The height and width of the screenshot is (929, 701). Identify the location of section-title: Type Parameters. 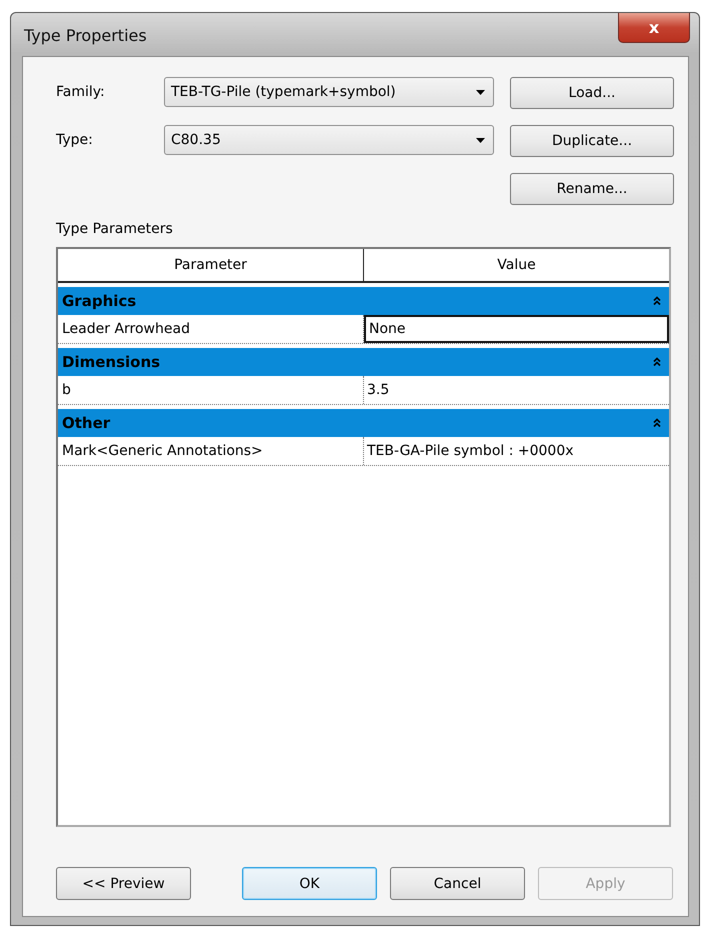
(115, 229).